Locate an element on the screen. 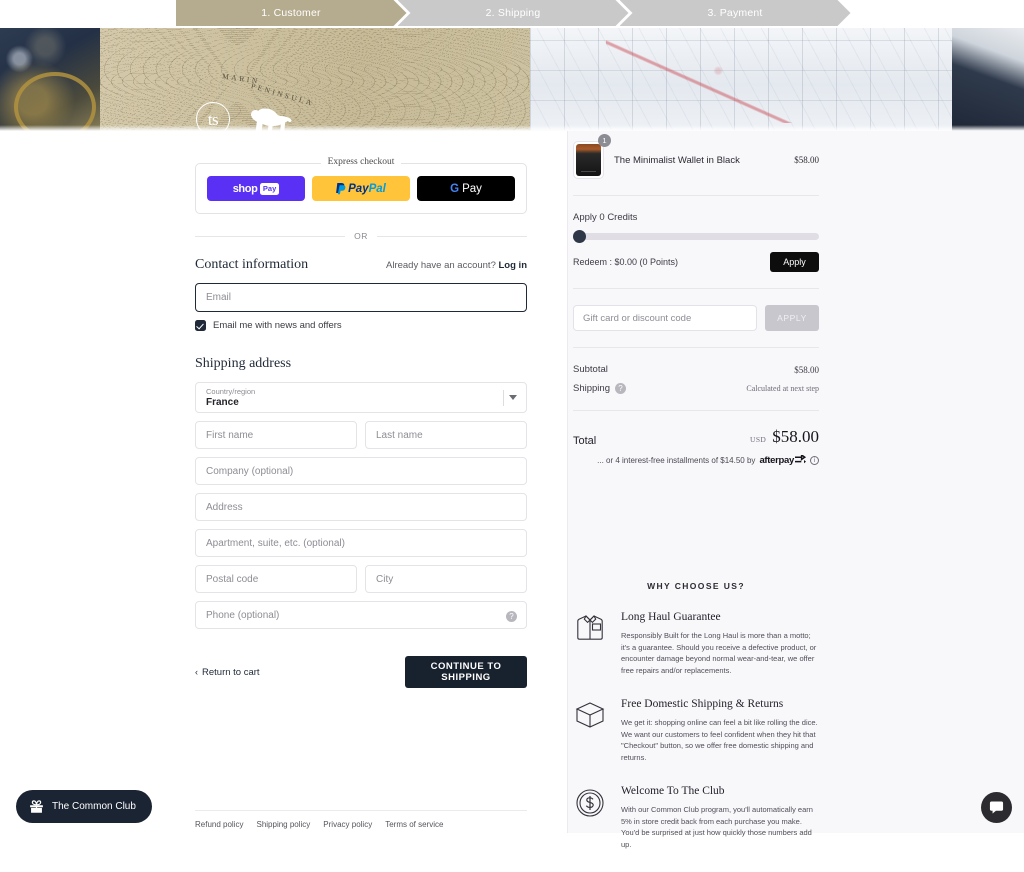  order-line-item: 1 The Minimalist Wallet in Black $58.00 is located at coordinates (696, 160).